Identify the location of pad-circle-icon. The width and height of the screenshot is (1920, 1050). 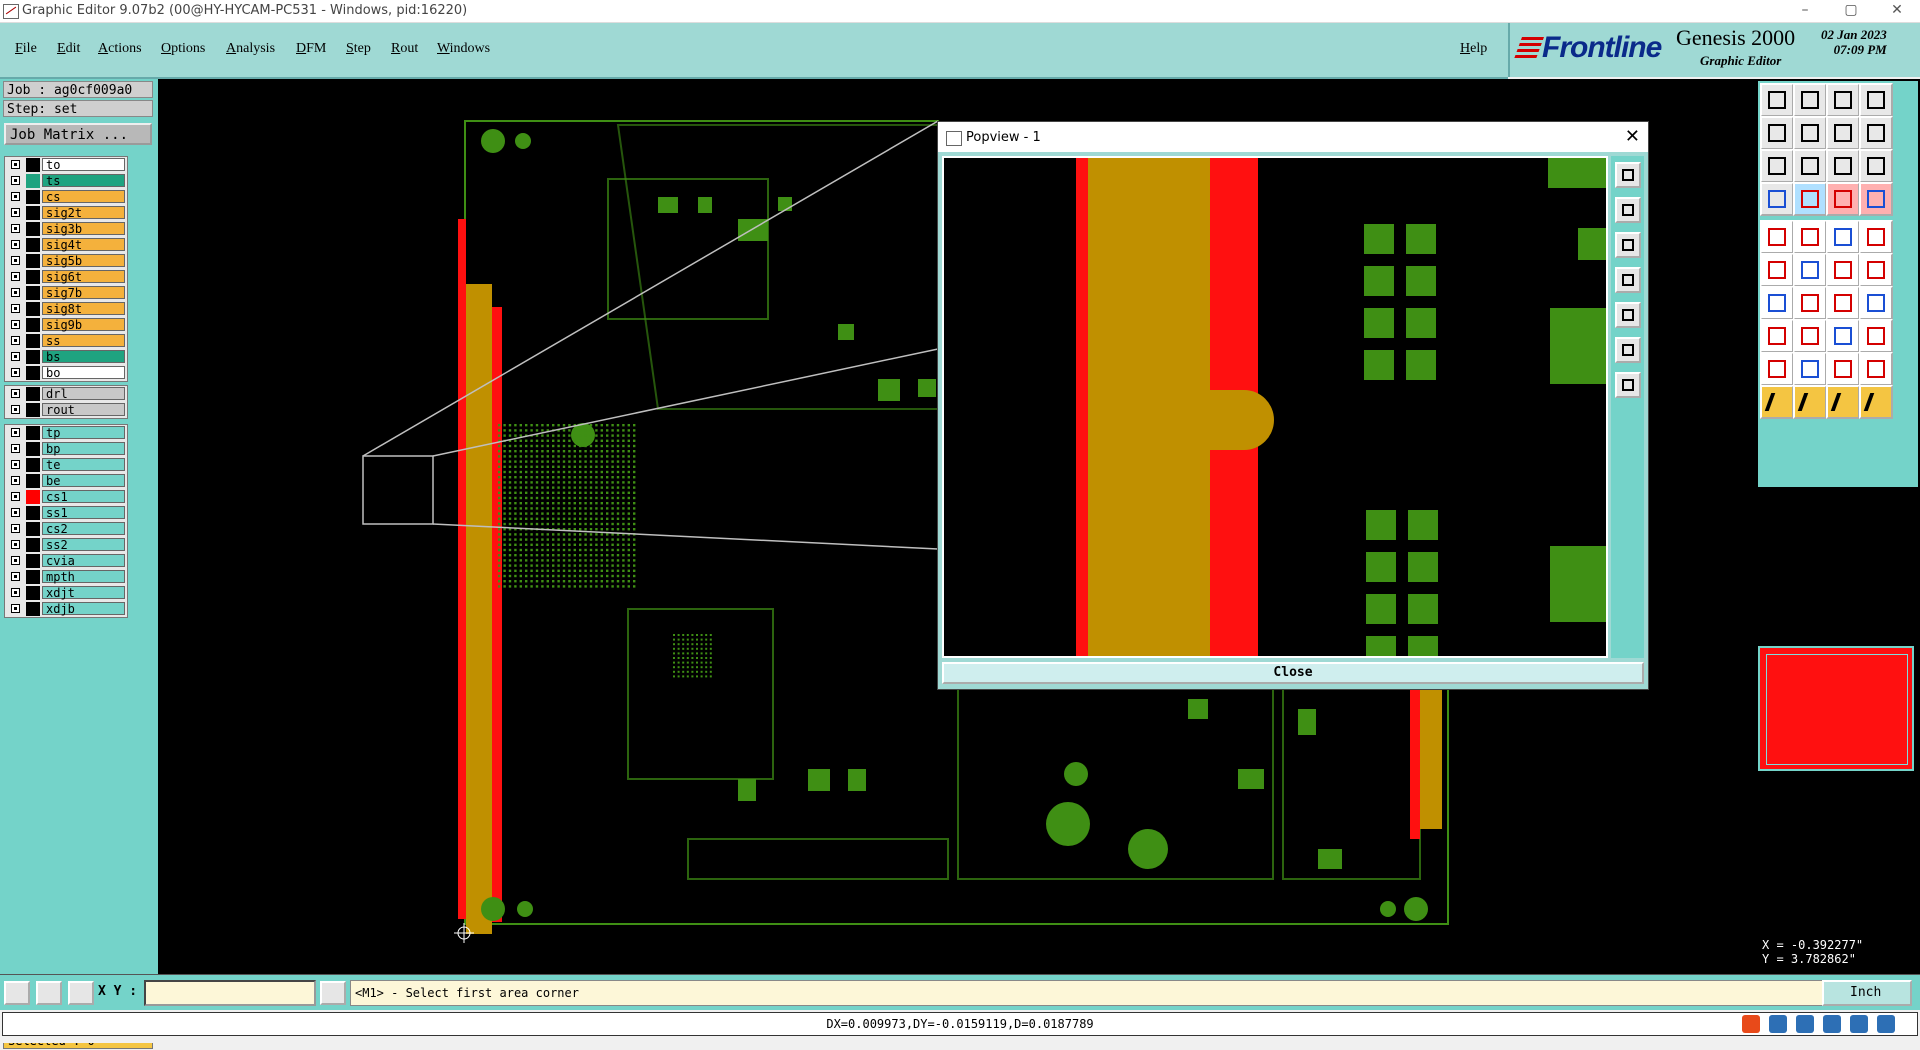
(1777, 237).